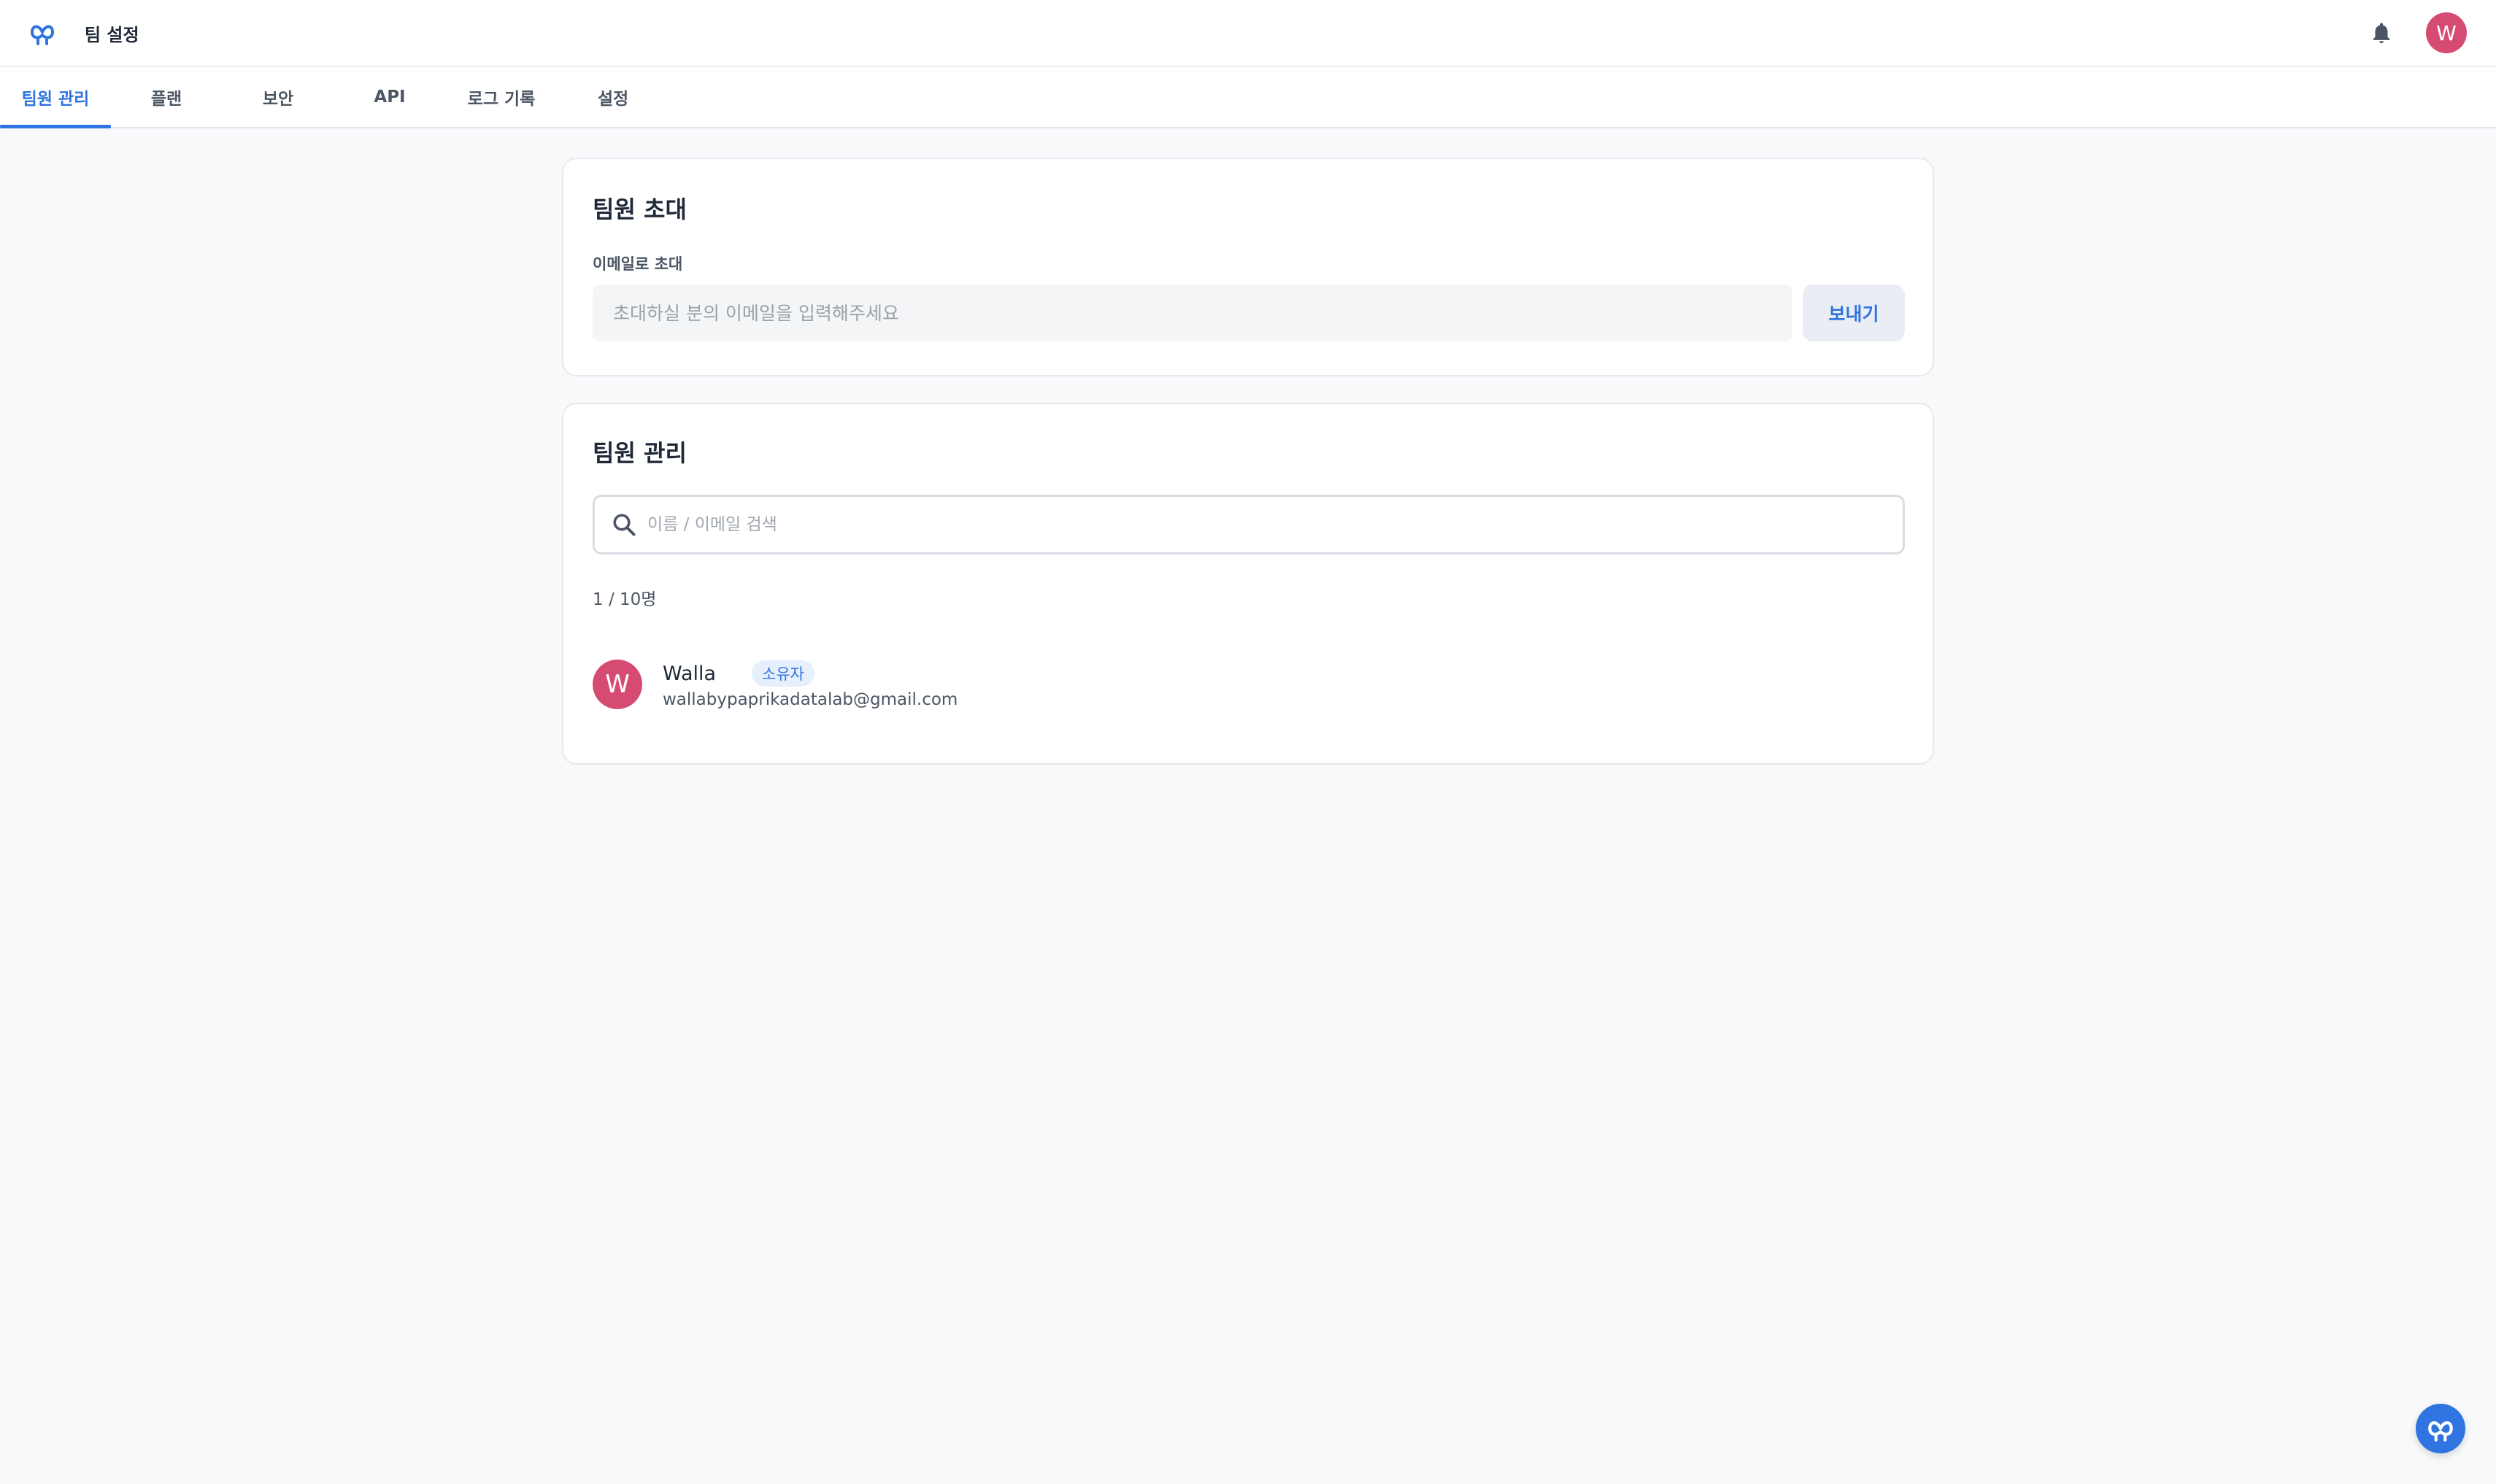 The image size is (2496, 1484). Describe the element at coordinates (690, 673) in the screenshot. I see `member-name: Walla` at that location.